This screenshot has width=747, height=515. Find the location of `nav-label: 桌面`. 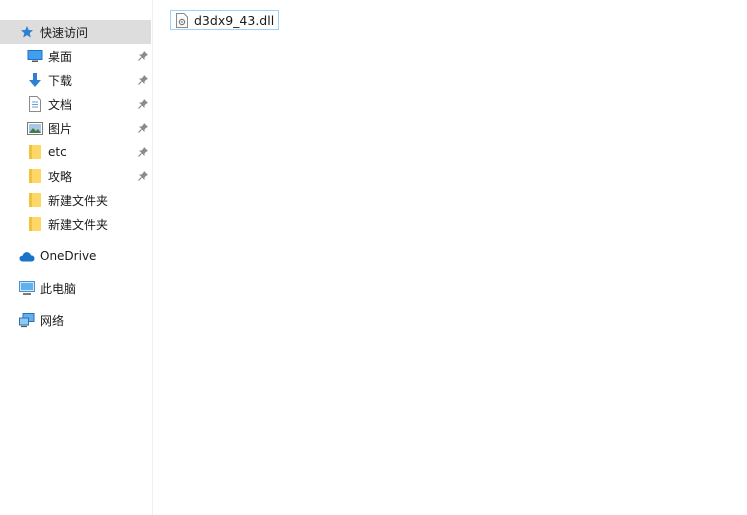

nav-label: 桌面 is located at coordinates (60, 56).